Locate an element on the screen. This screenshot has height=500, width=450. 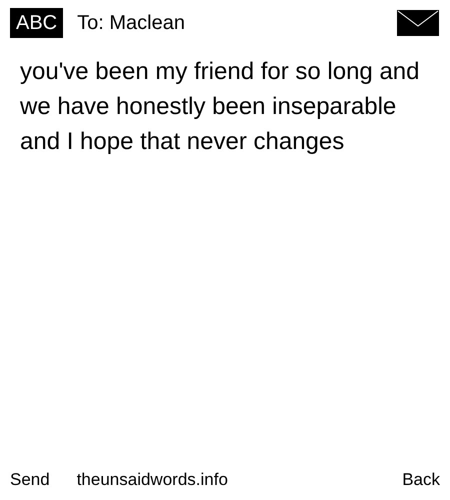
send-softkey: Send is located at coordinates (30, 480).